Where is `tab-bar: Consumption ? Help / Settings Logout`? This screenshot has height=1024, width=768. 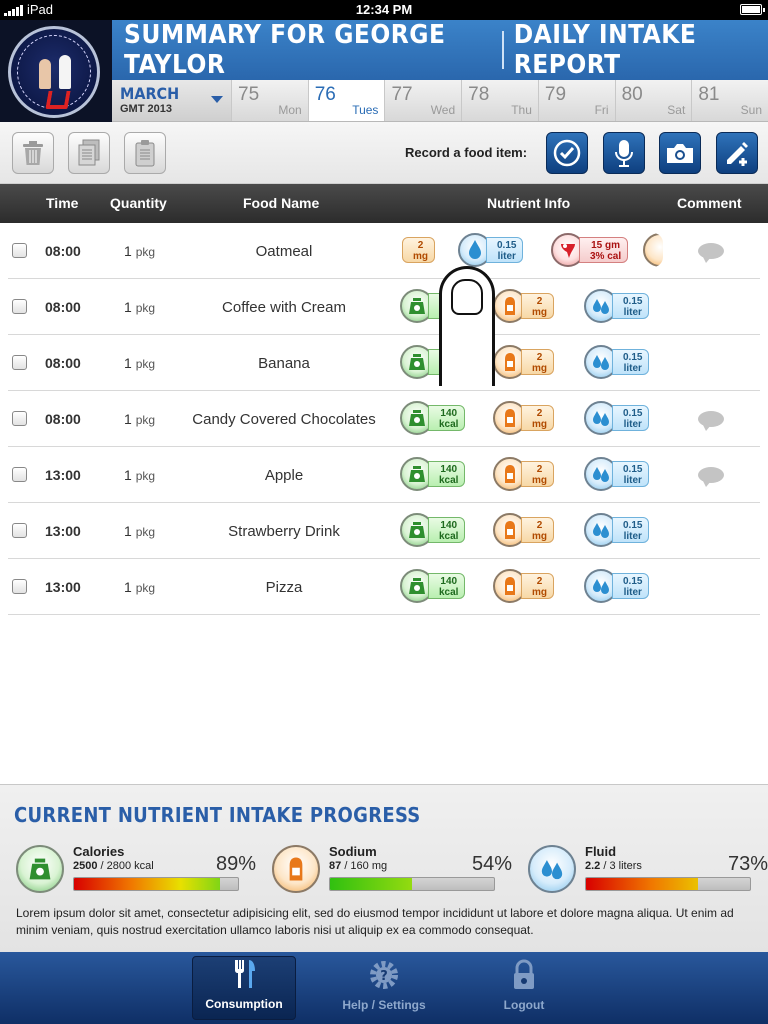
tab-bar: Consumption ? Help / Settings Logout is located at coordinates (384, 988).